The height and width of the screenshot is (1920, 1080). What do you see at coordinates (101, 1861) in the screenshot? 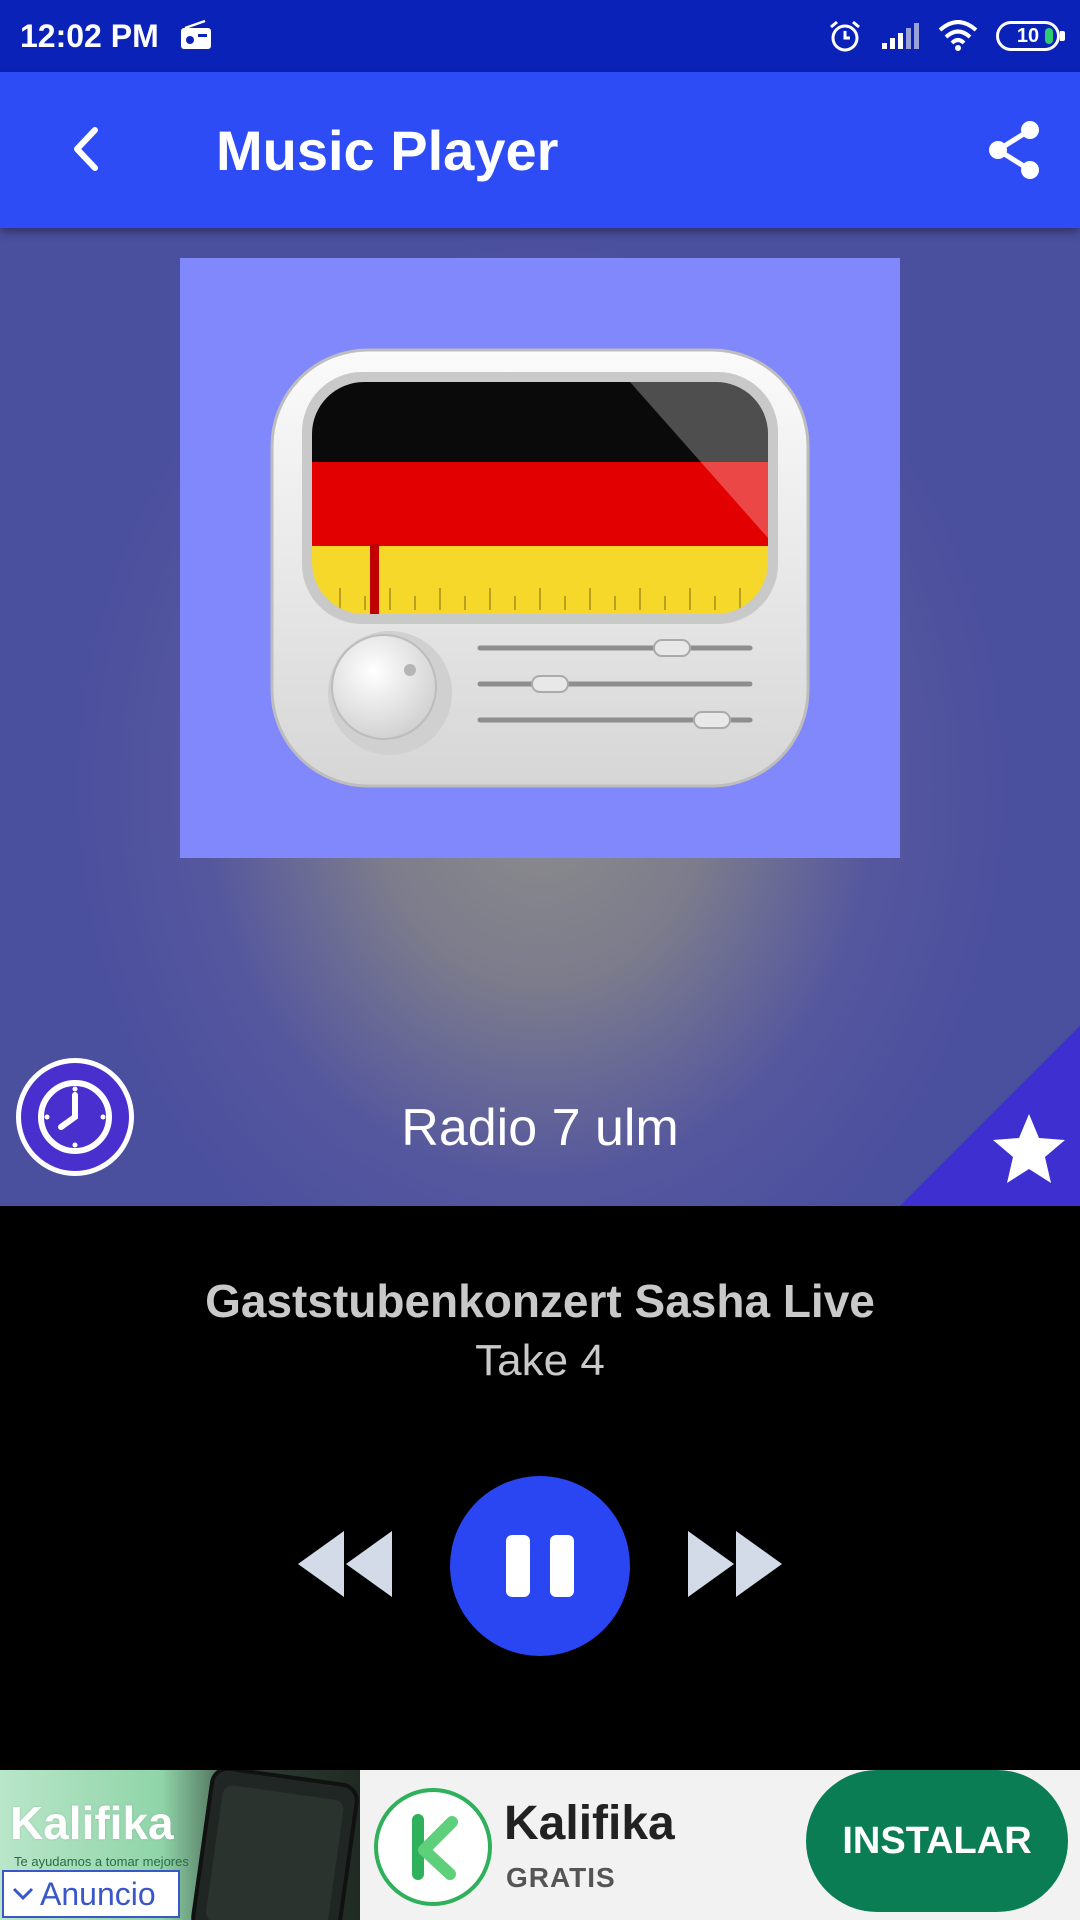
I see `ad-image-tagline: Te ayudamos a tomar mejores` at bounding box center [101, 1861].